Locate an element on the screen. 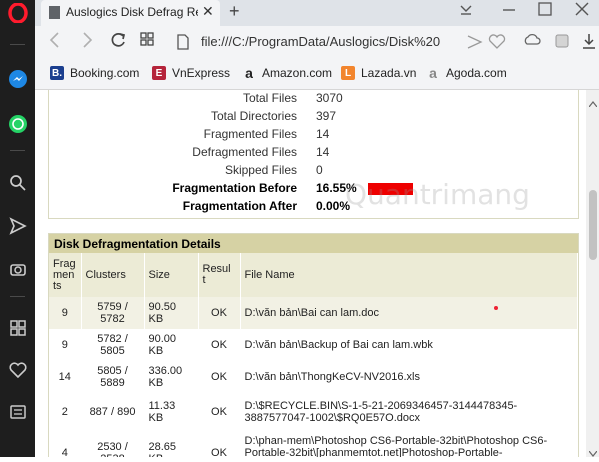 The height and width of the screenshot is (462, 599). vpn-icon is located at coordinates (532, 43).